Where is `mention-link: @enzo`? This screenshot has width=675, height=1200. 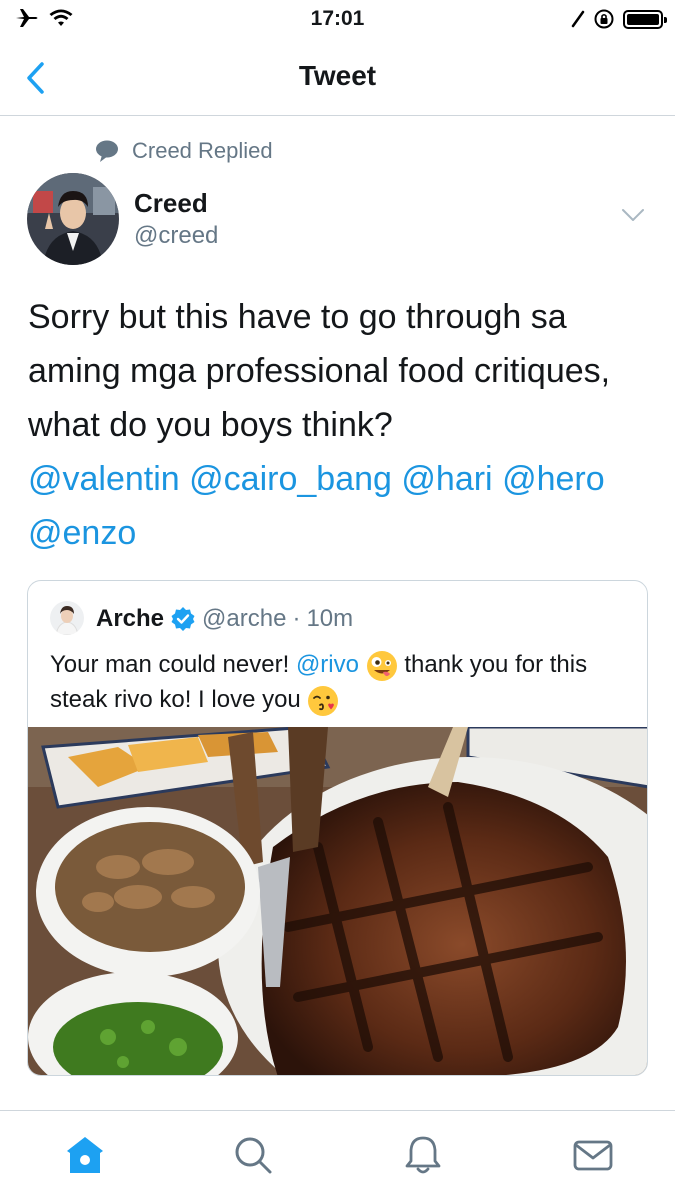
mention-link: @enzo is located at coordinates (82, 533).